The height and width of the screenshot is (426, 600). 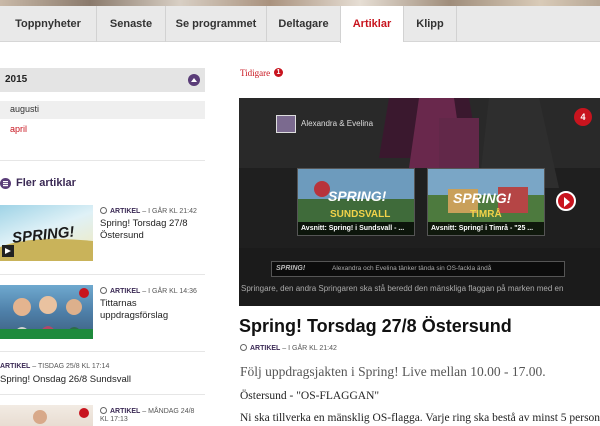 I want to click on related-place: SUNDSVALL, so click(x=360, y=214).